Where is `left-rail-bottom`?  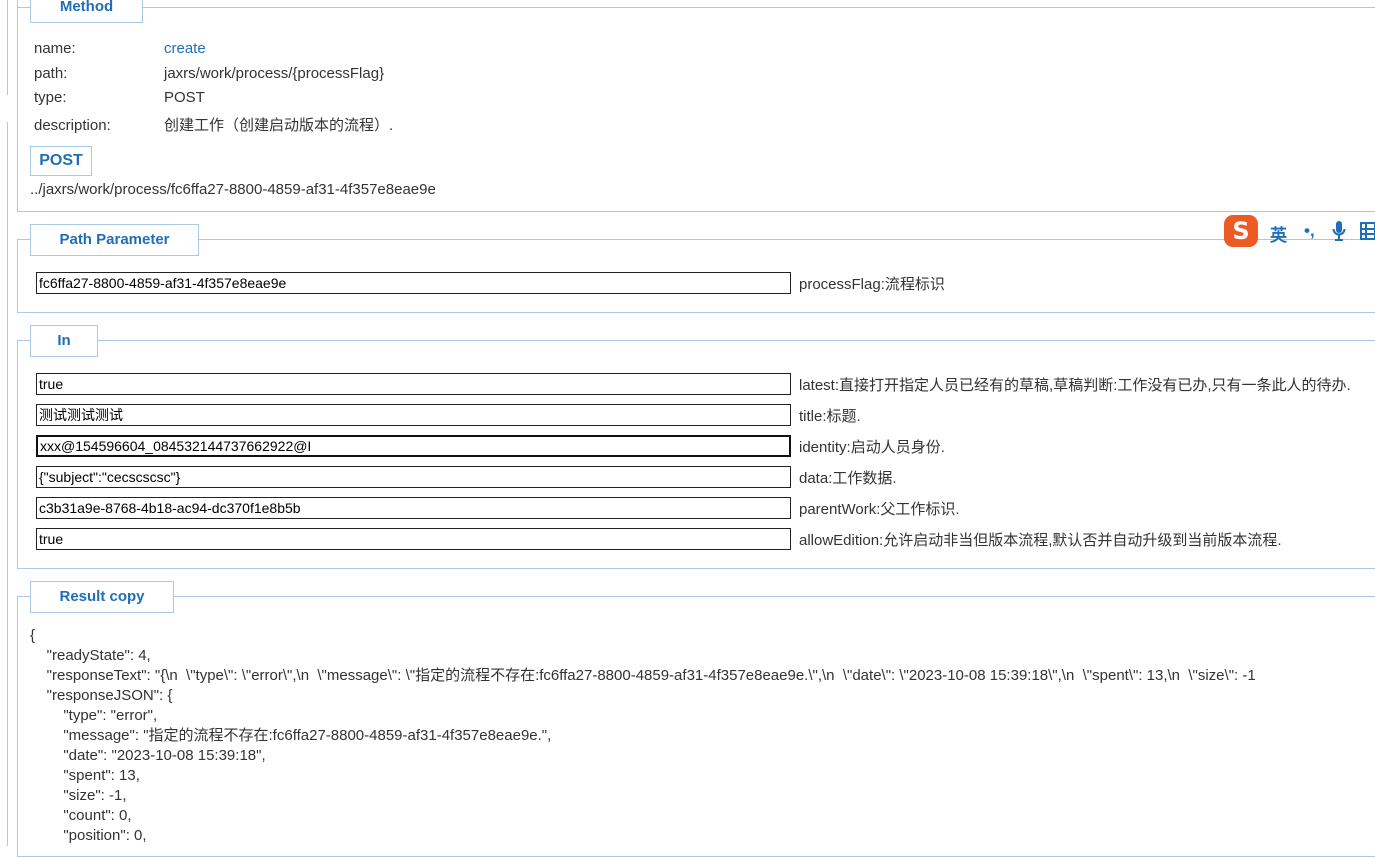
left-rail-bottom is located at coordinates (4, 484).